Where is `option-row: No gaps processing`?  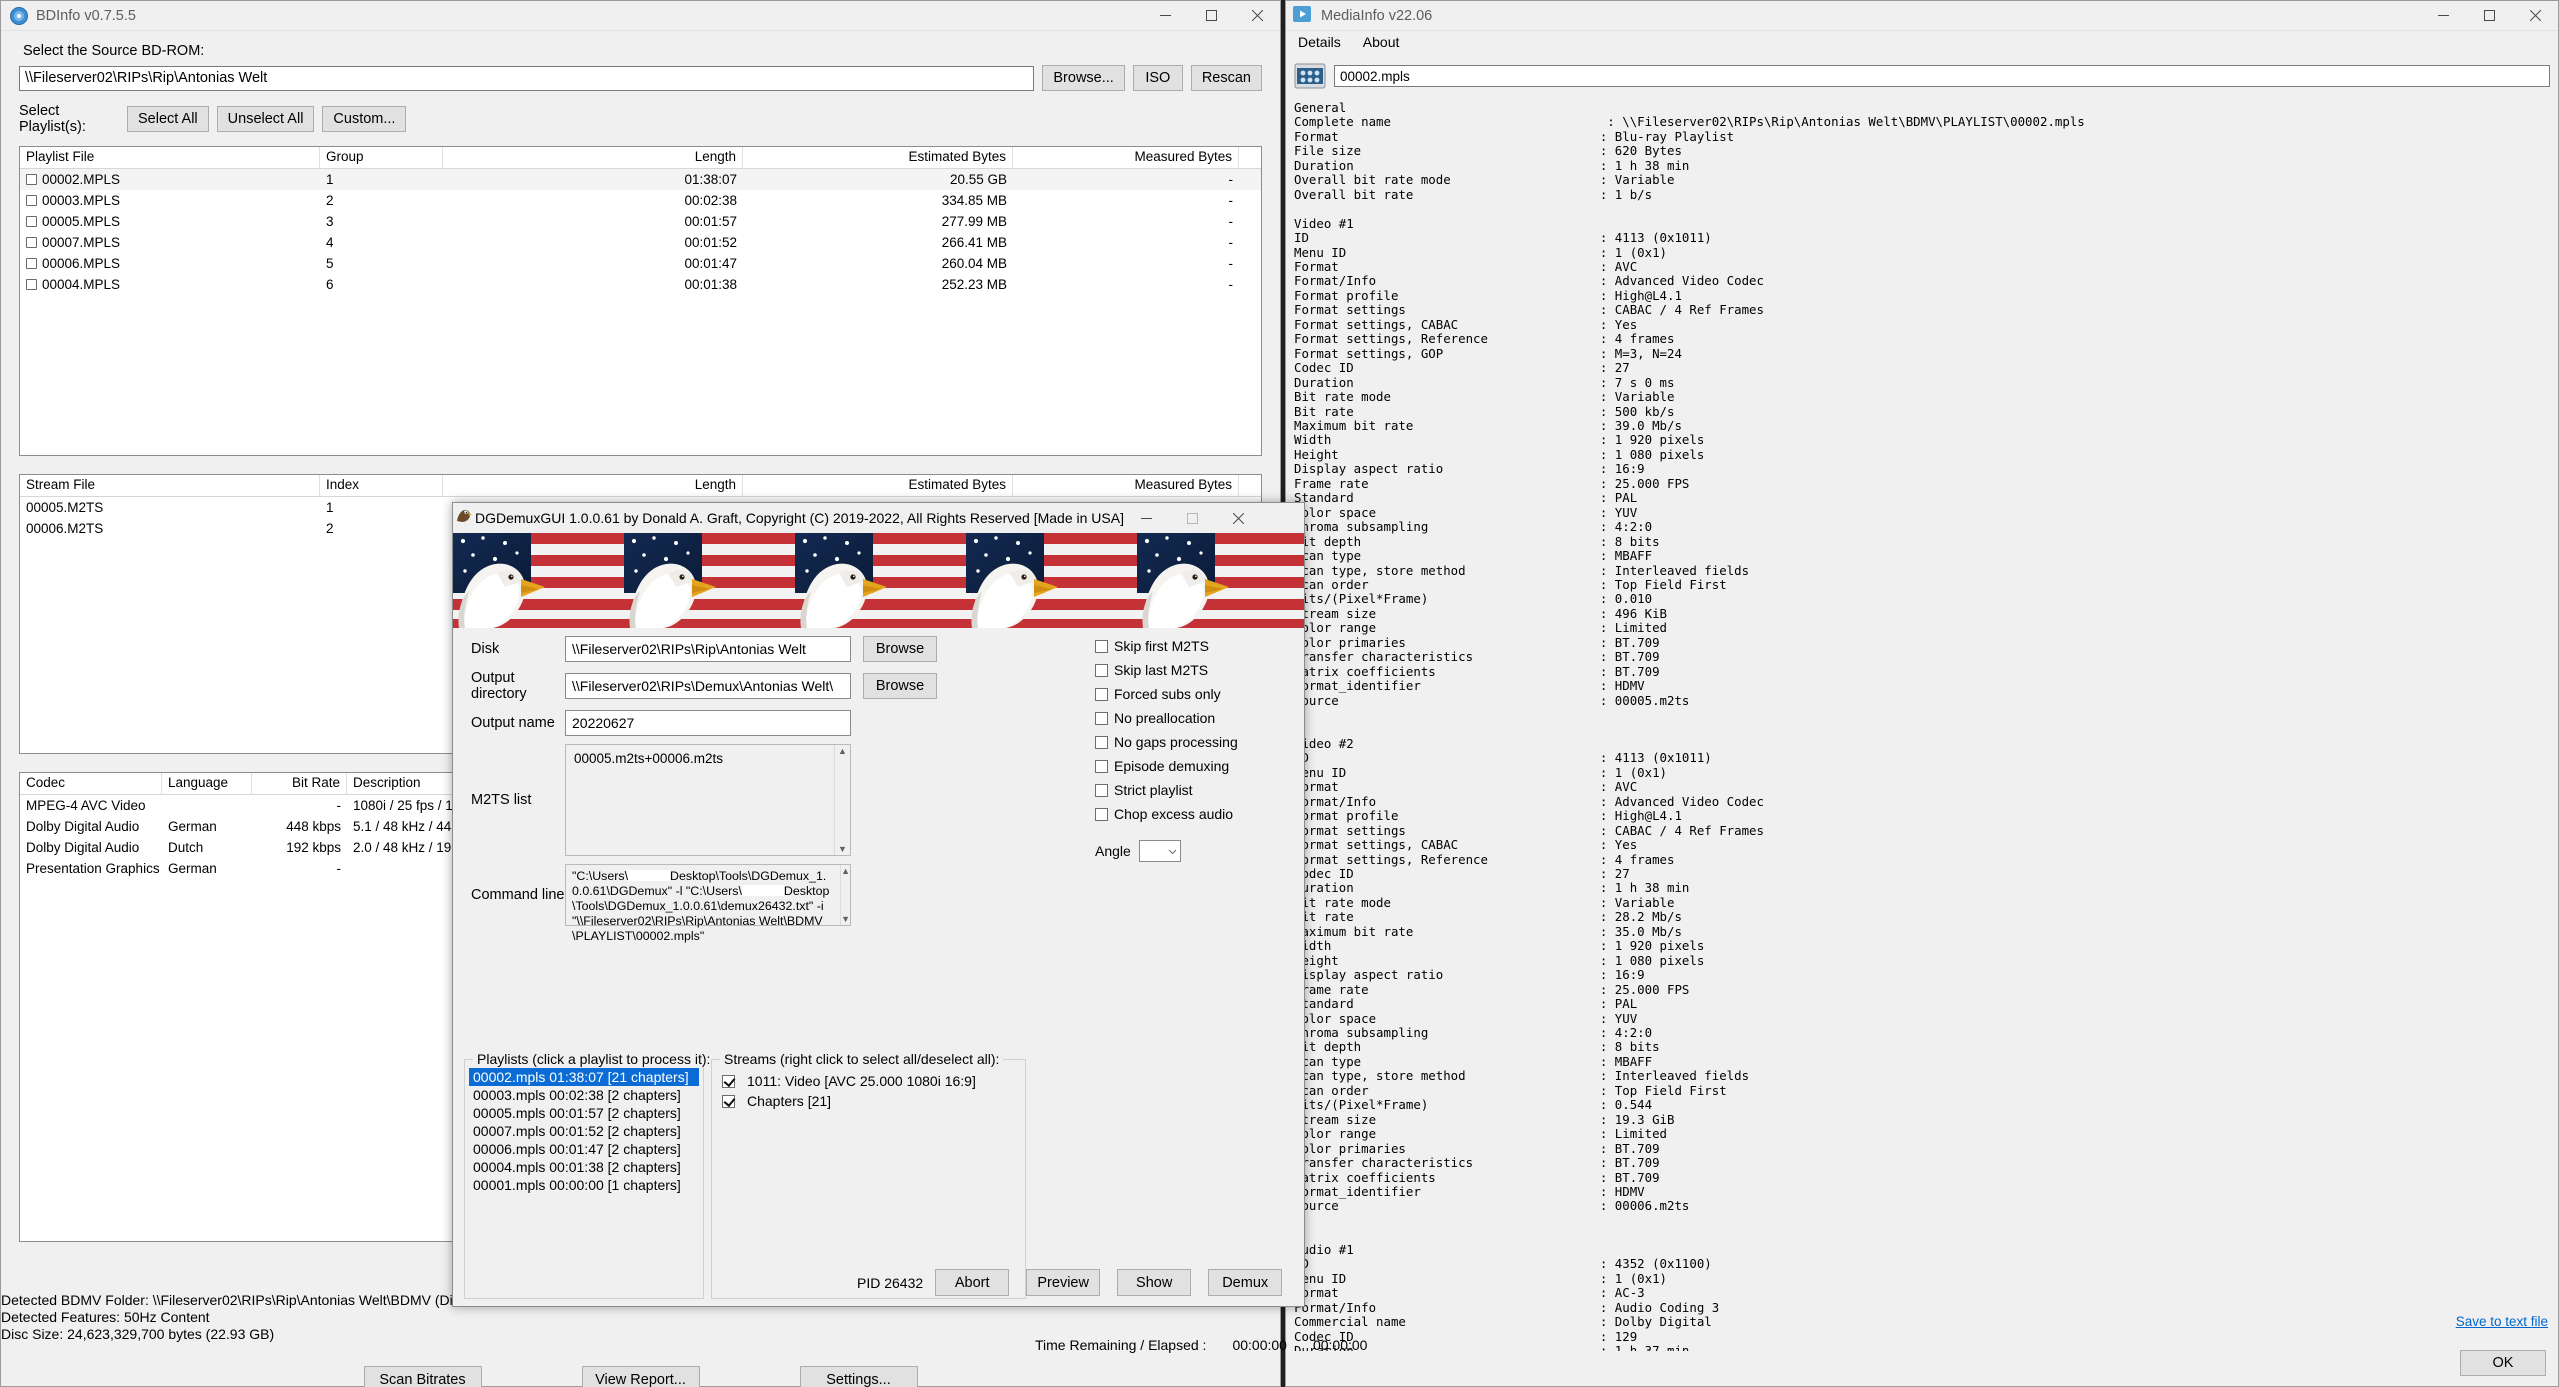
option-row: No gaps processing is located at coordinates (1190, 742).